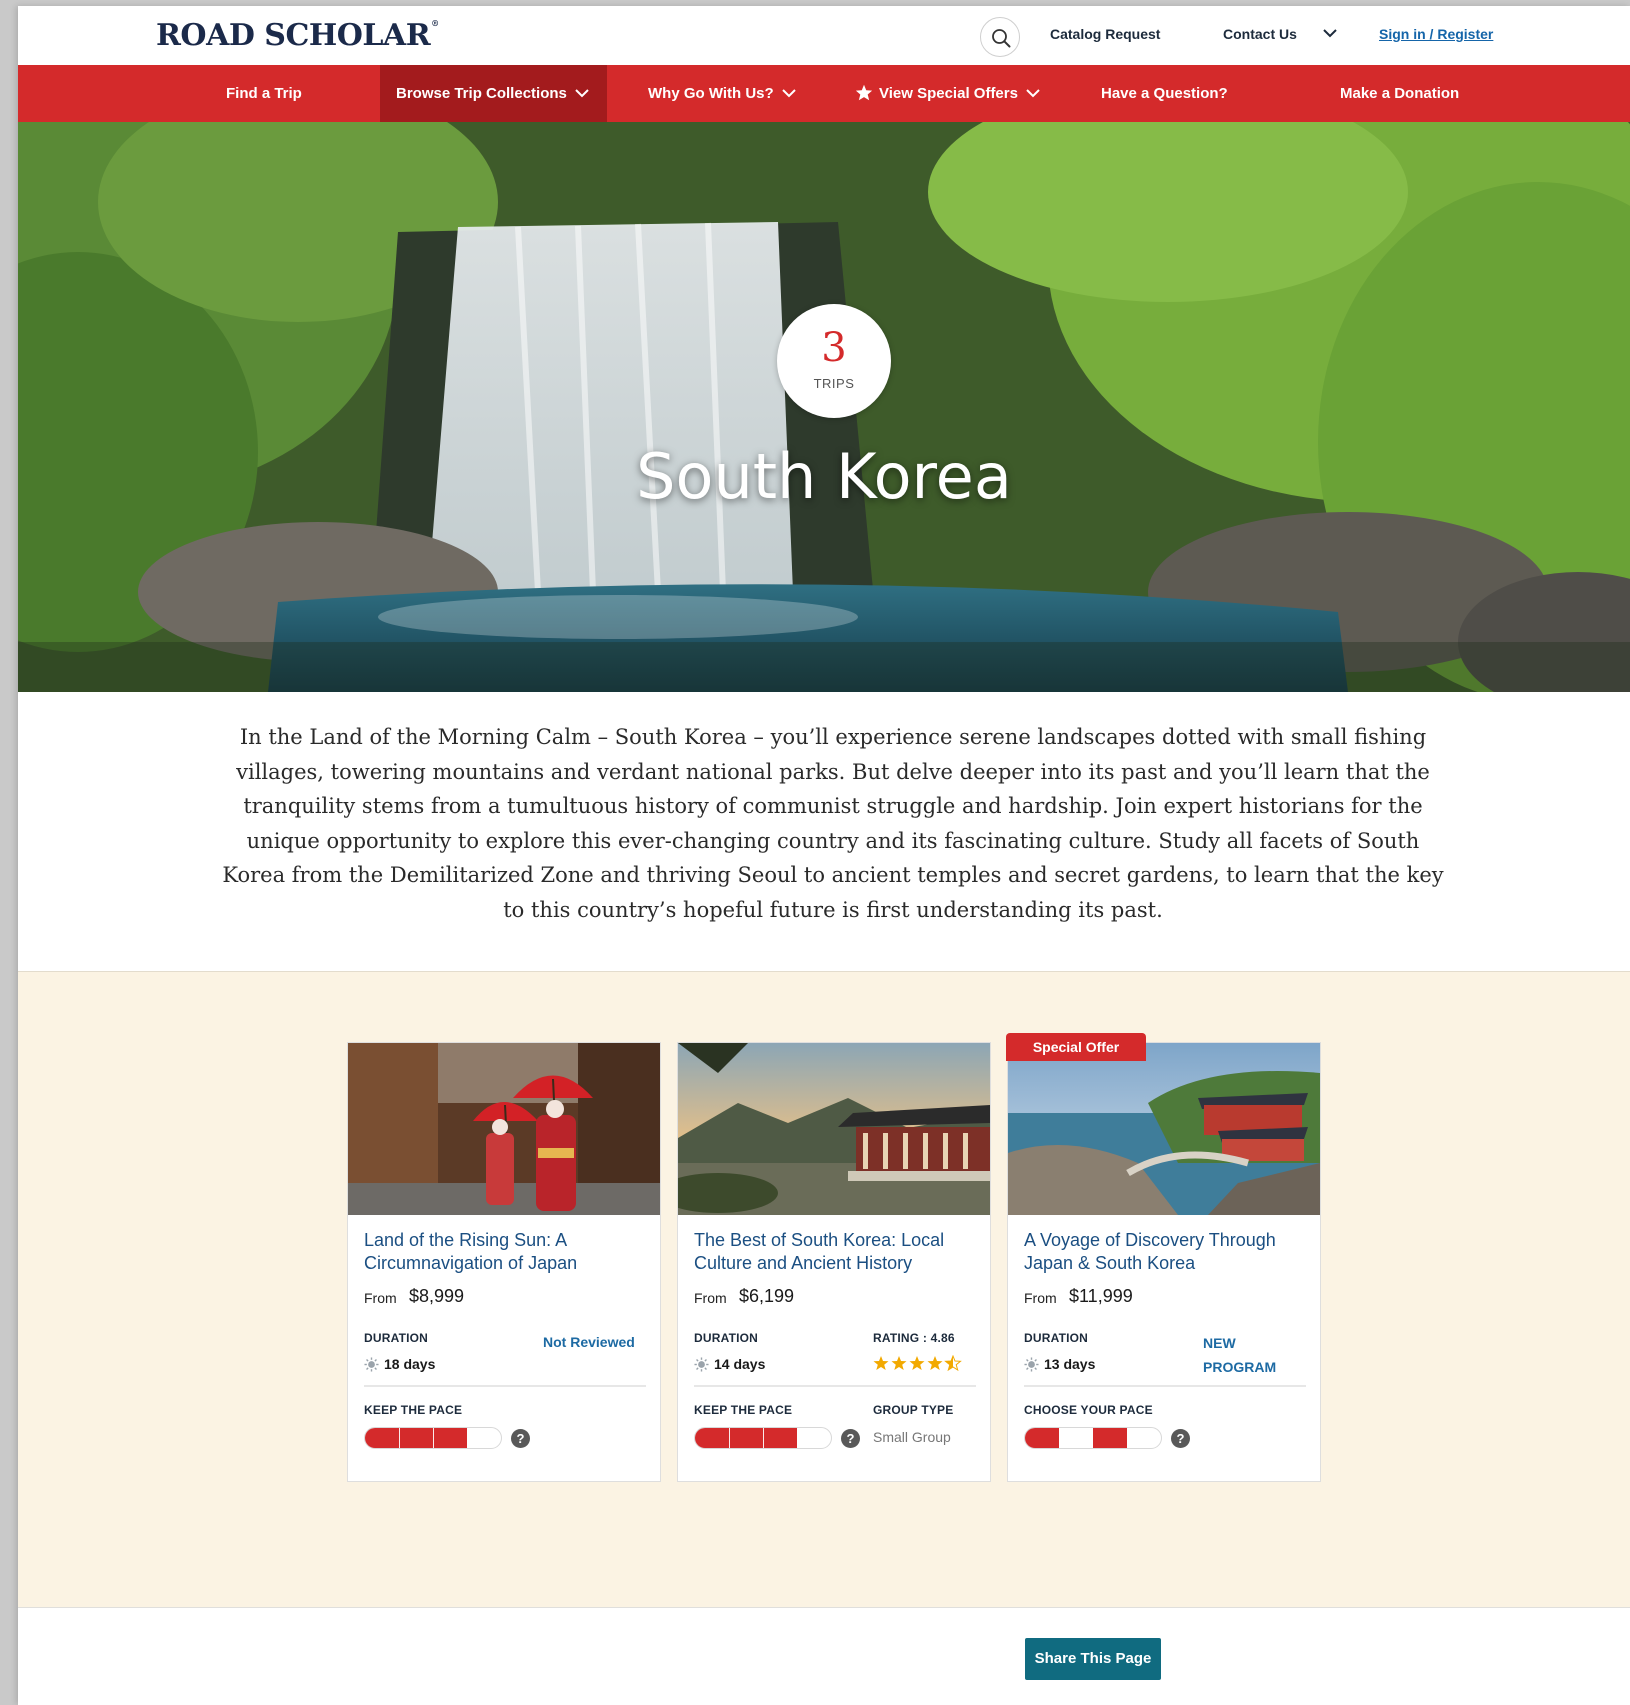 The image size is (1630, 1705). I want to click on search-button, so click(1000, 37).